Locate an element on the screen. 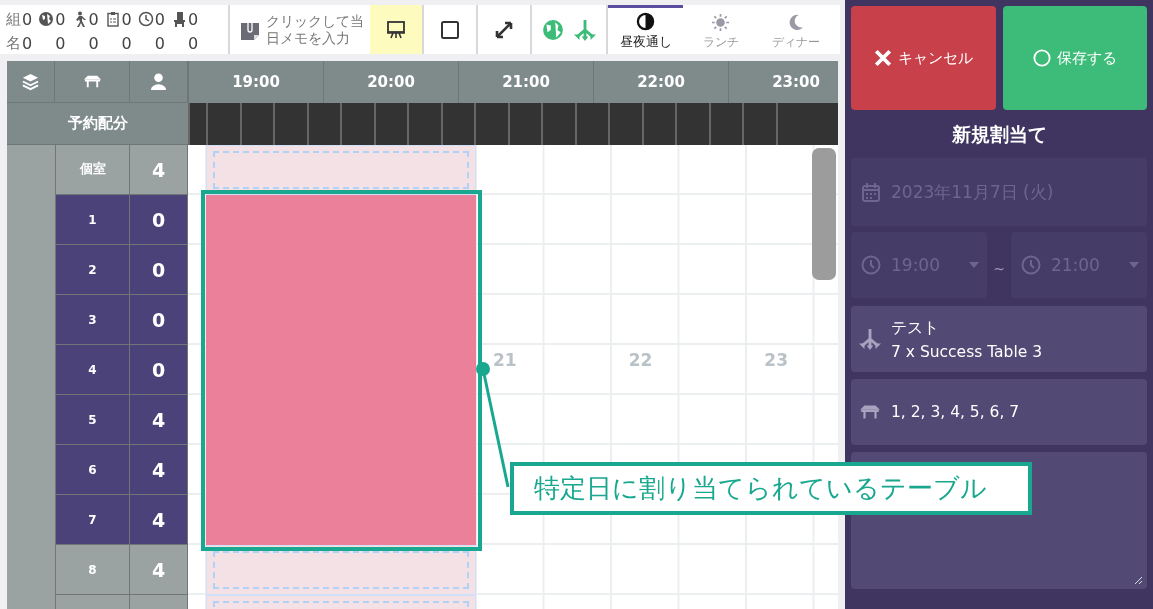 Image resolution: width=1153 pixels, height=609 pixels. group-name: テスト is located at coordinates (915, 328).